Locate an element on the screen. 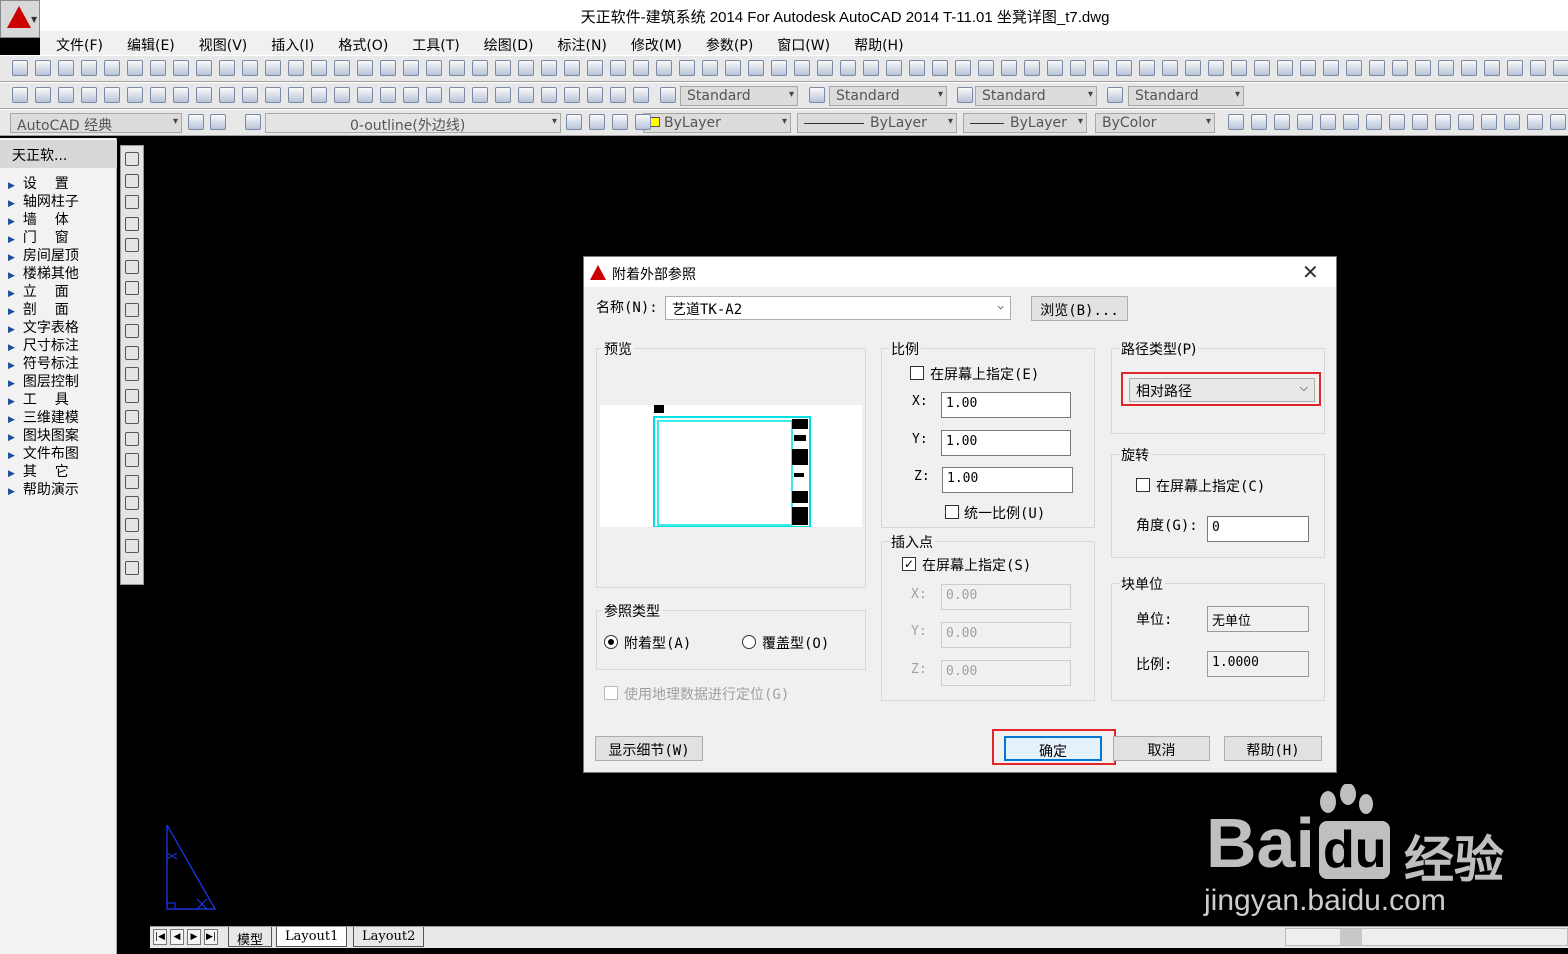  palette-item-axis: ▶ 轴网柱子 is located at coordinates (43, 201).